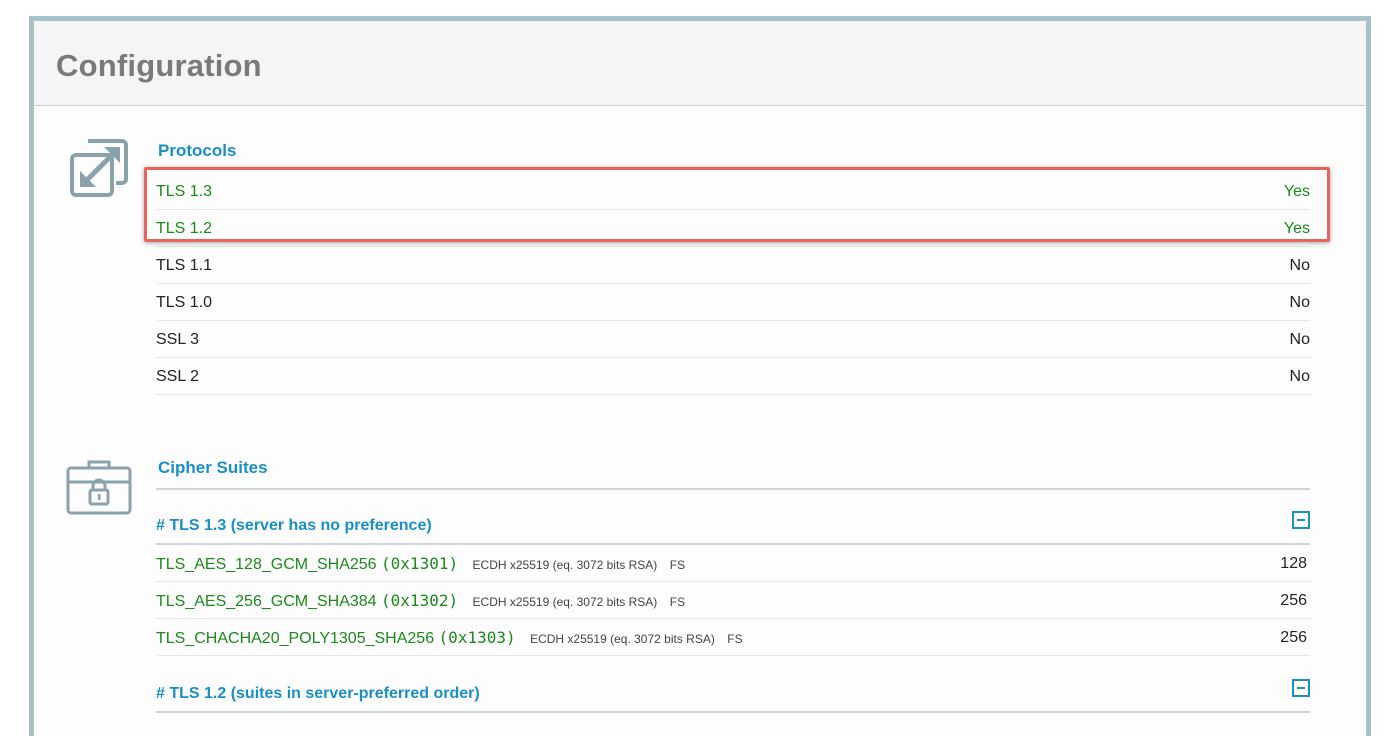 This screenshot has width=1400, height=736. I want to click on cipher-name: TLS_AES_128_GCM_SHA256, so click(266, 564).